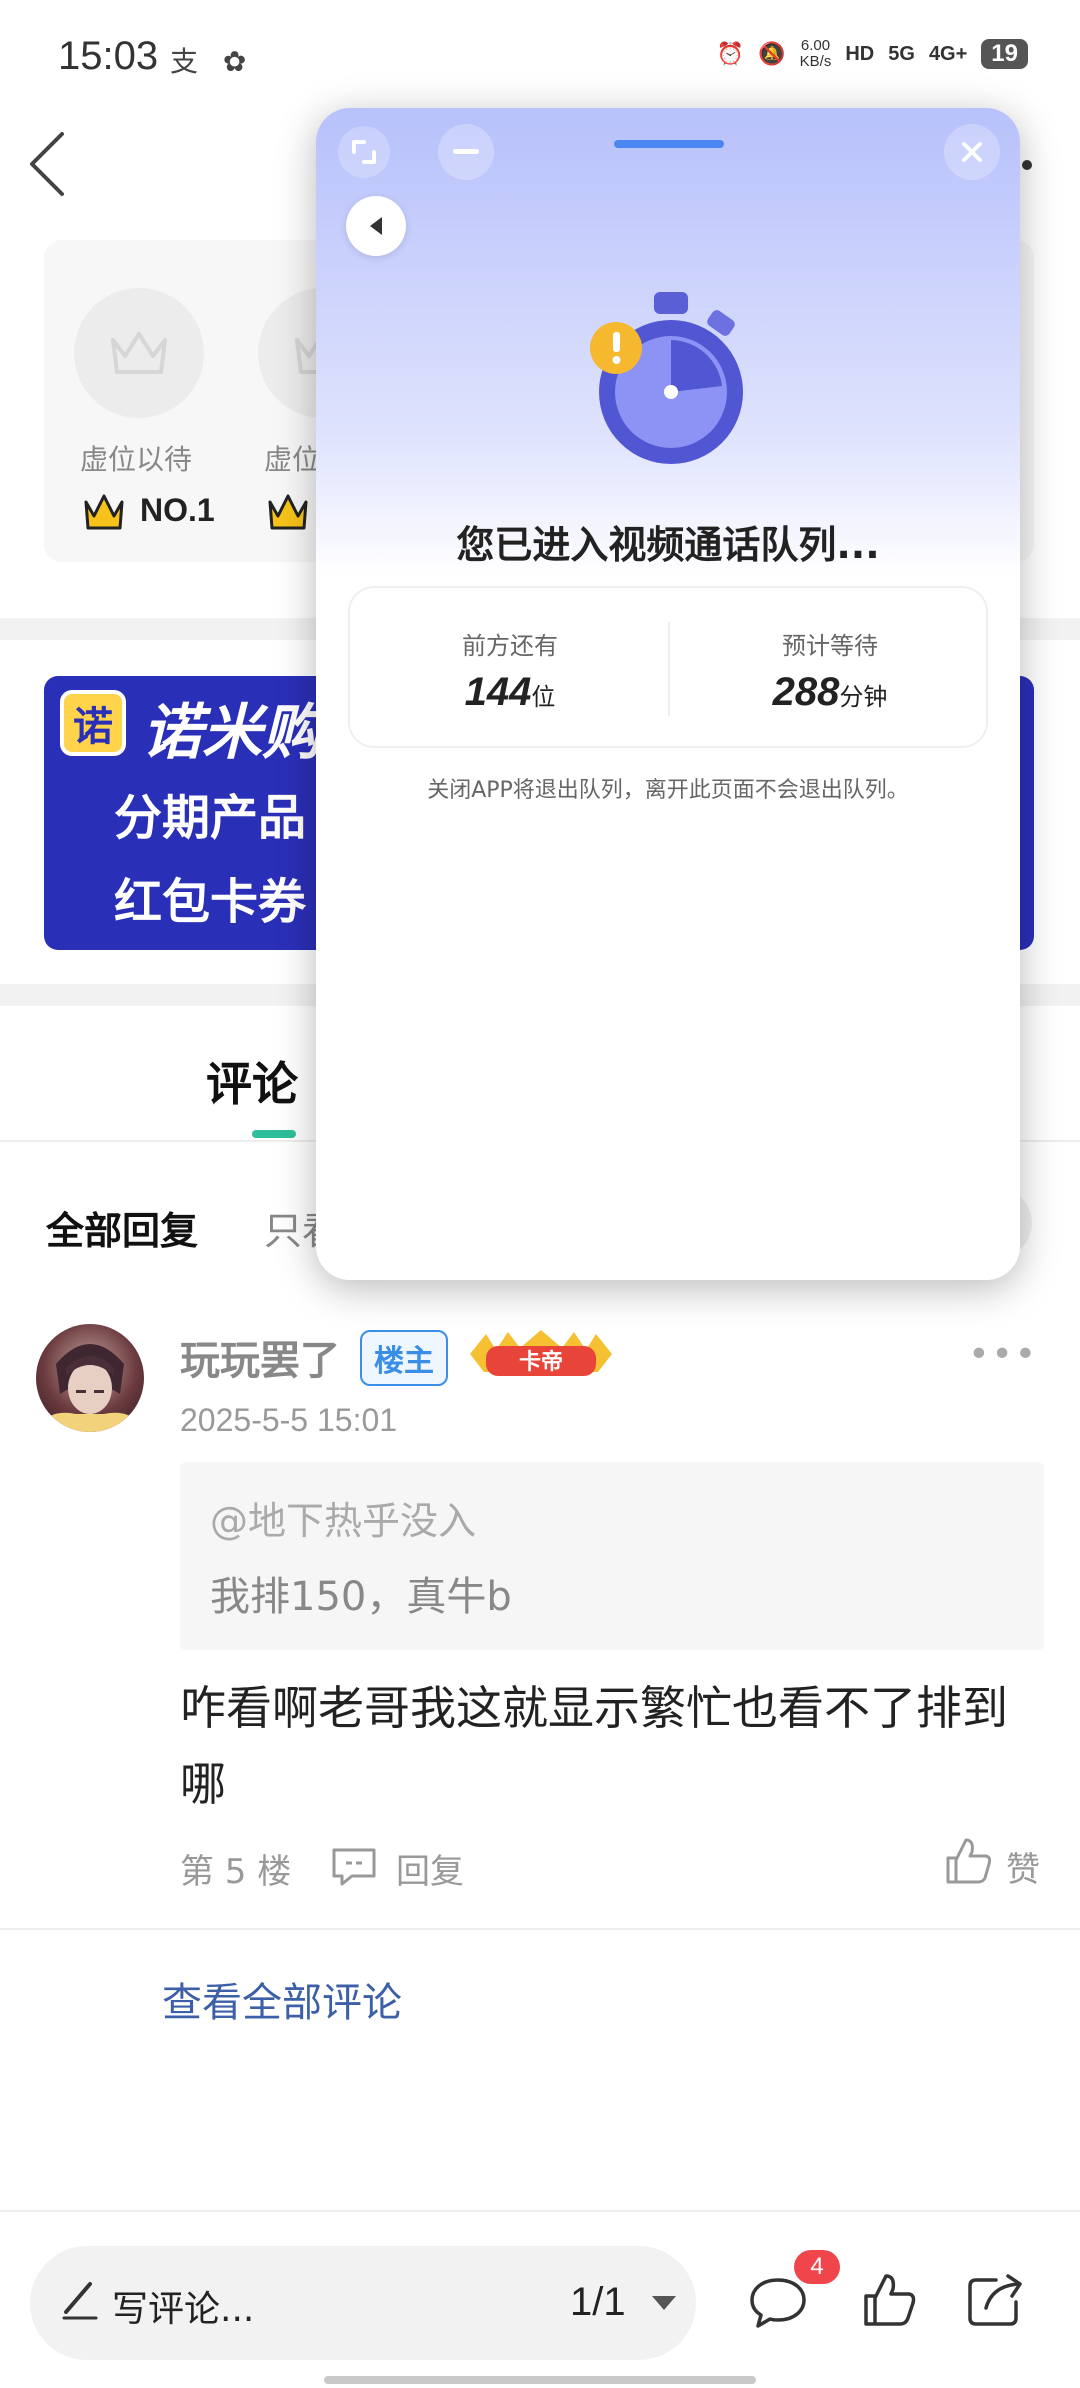  I want to click on queue-note: 关闭APP将退出队列，离开此页面不会退出队列。, so click(668, 790).